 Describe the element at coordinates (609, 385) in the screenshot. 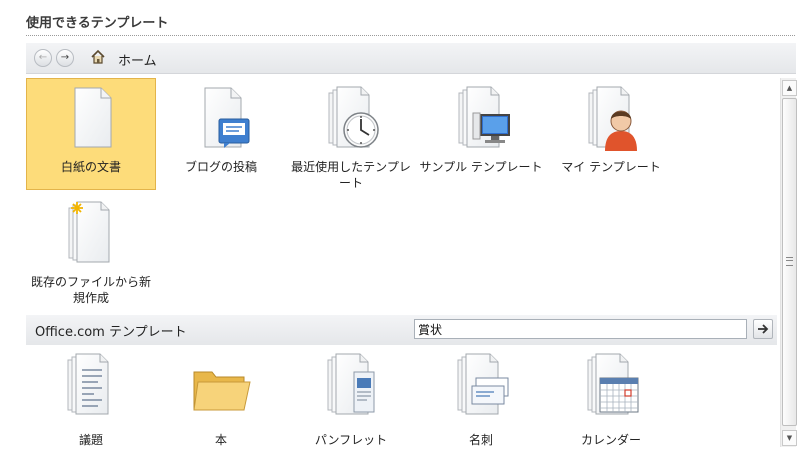

I see `calendar-icon` at that location.